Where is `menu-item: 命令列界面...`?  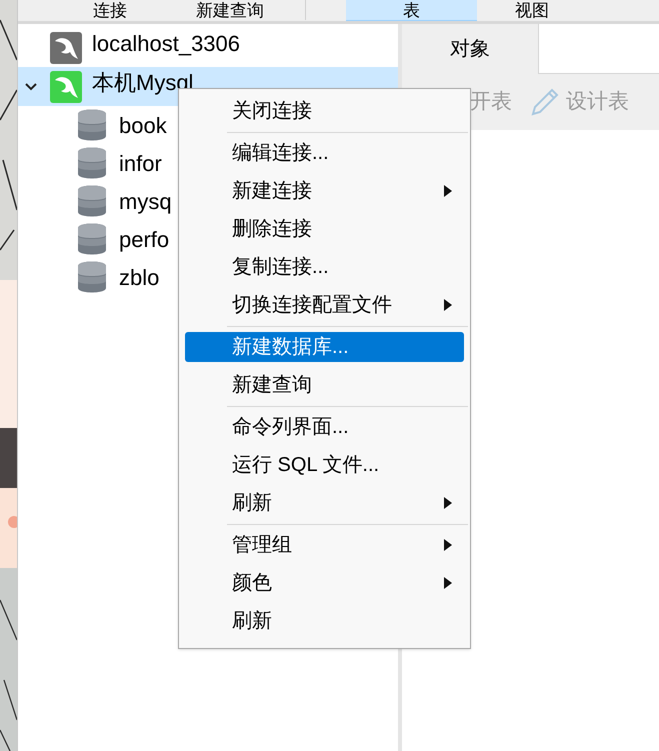 menu-item: 命令列界面... is located at coordinates (324, 427).